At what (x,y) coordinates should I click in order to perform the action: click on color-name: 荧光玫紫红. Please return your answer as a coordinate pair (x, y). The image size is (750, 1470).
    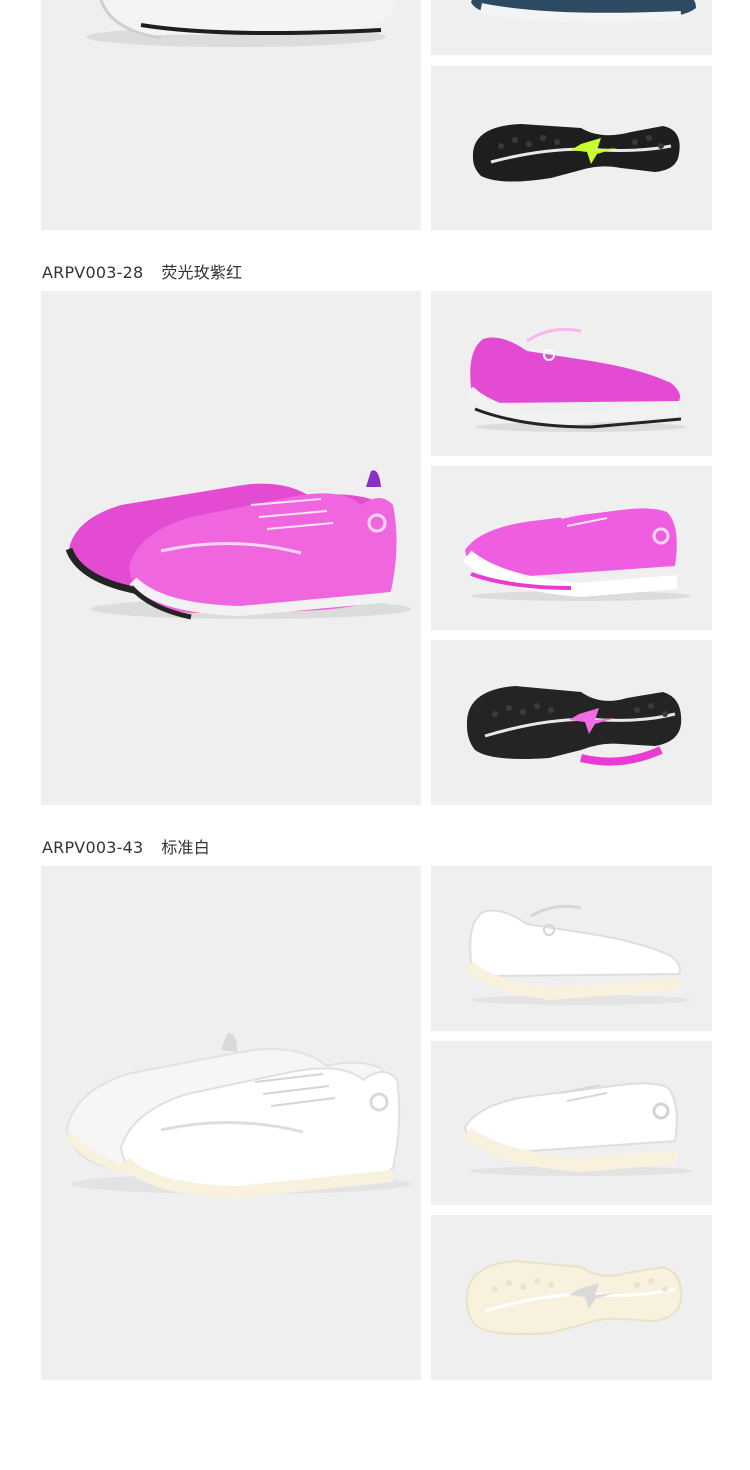
    Looking at the image, I should click on (202, 272).